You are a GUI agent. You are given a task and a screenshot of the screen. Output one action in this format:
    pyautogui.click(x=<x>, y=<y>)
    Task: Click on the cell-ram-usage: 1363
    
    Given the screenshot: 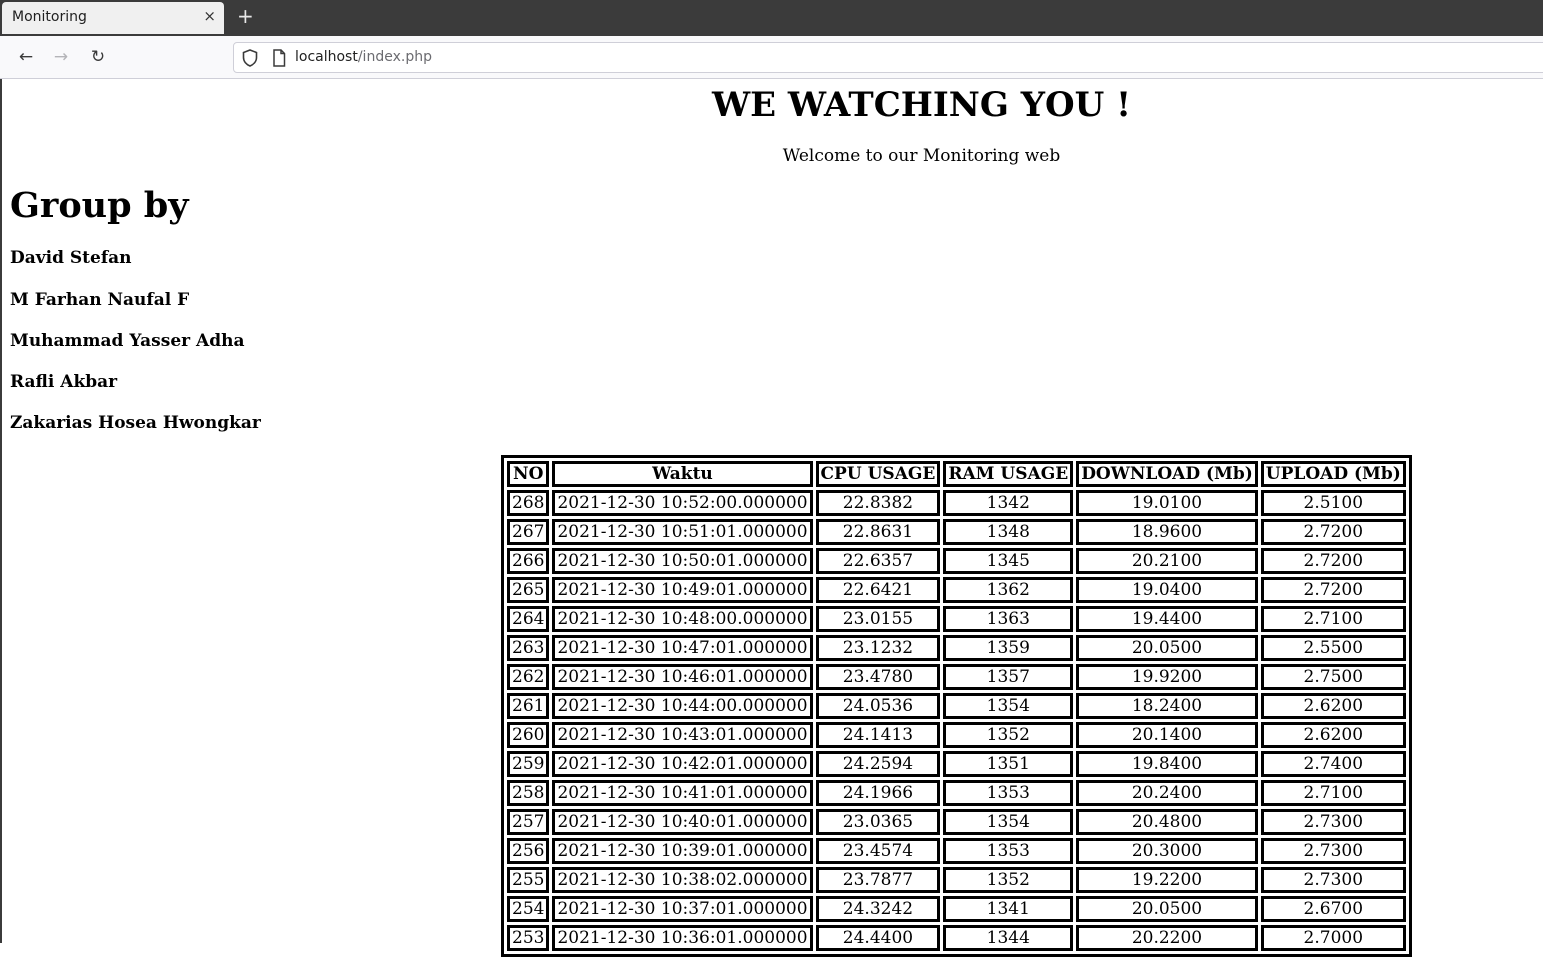 What is the action you would take?
    pyautogui.click(x=1008, y=619)
    